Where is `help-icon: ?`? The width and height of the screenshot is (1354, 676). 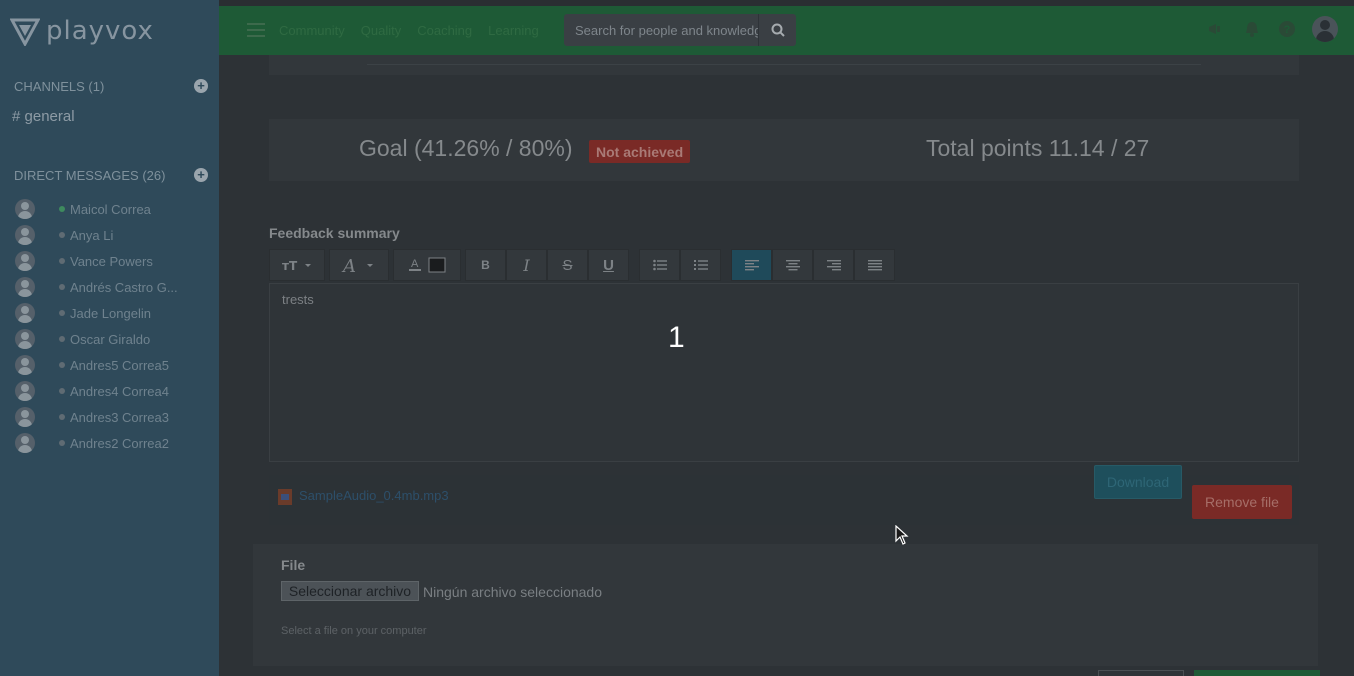
help-icon: ? is located at coordinates (1287, 29).